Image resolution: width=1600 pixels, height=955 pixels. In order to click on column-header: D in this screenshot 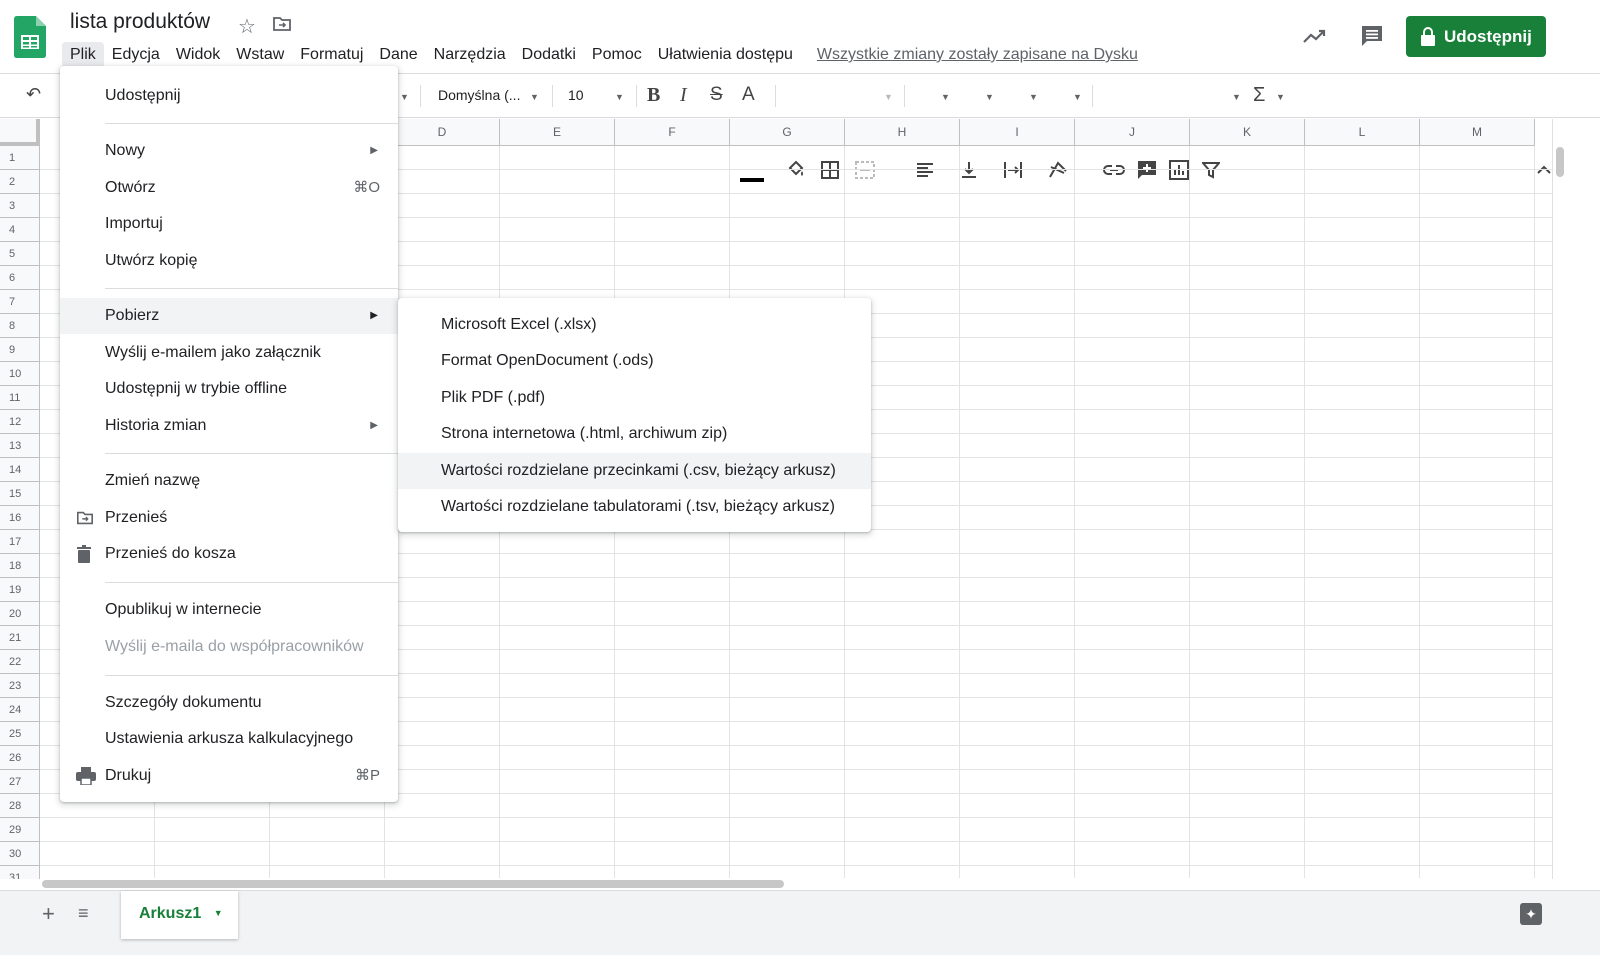, I will do `click(442, 132)`.